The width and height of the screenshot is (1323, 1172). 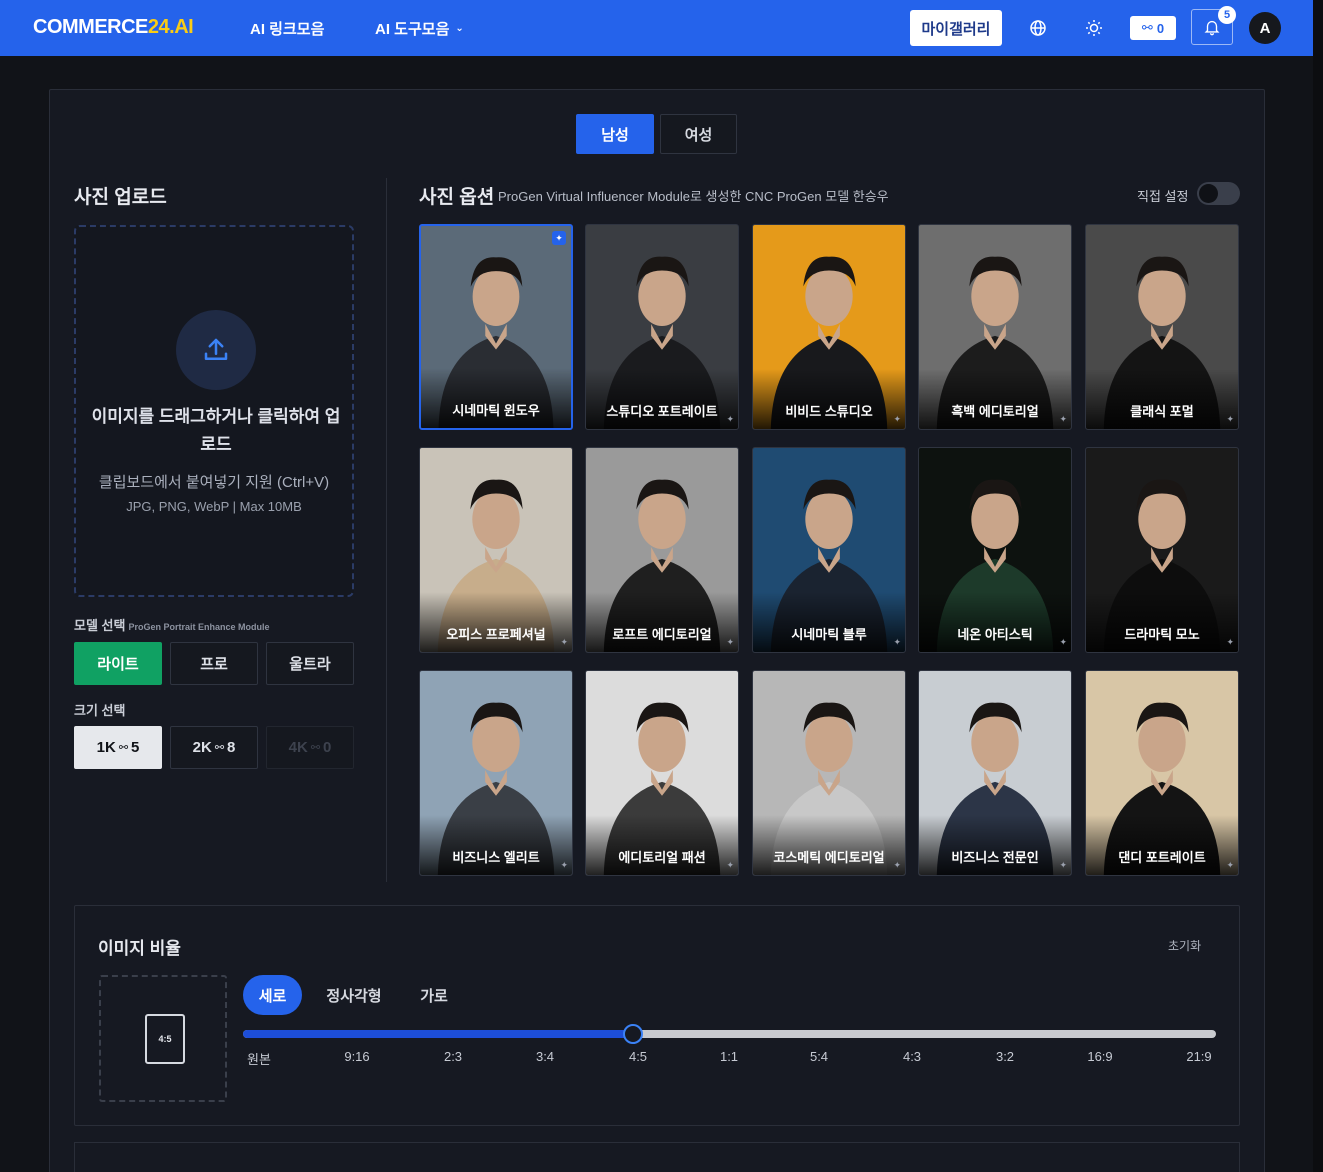 I want to click on ratio-slider-handle, so click(x=633, y=1034).